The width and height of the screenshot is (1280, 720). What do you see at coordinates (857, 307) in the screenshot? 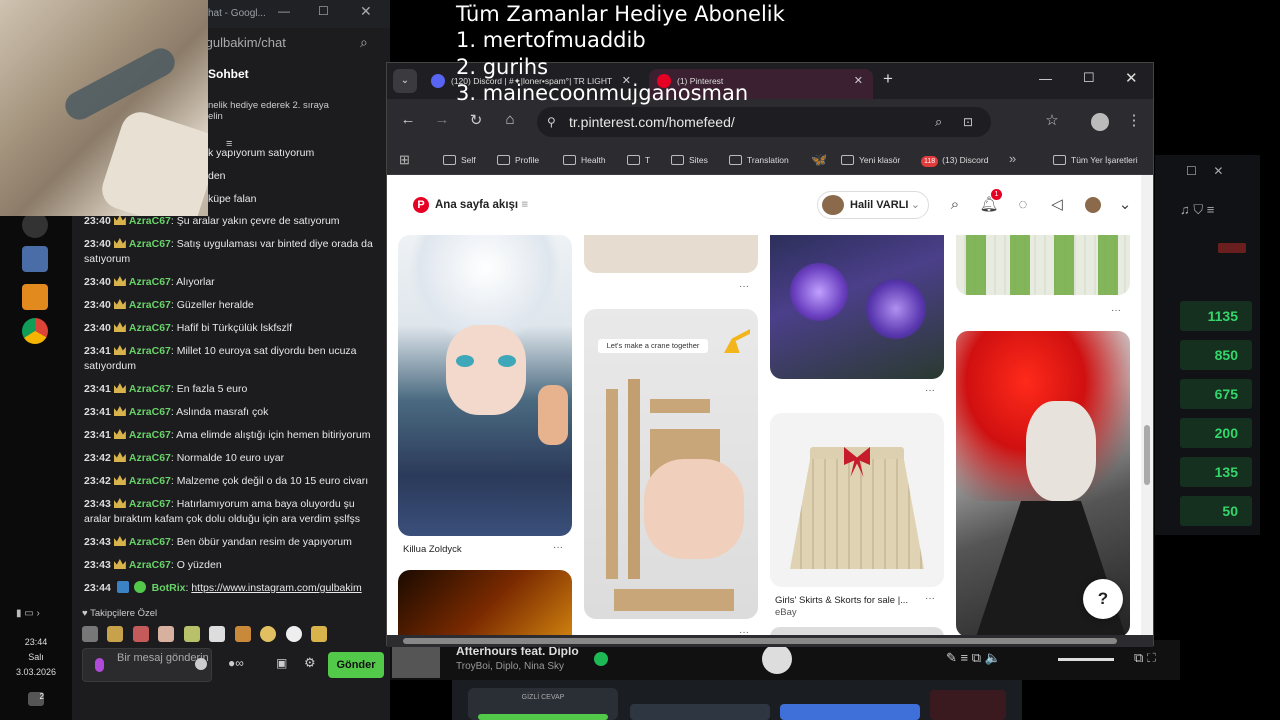
I see `pin-lamps` at bounding box center [857, 307].